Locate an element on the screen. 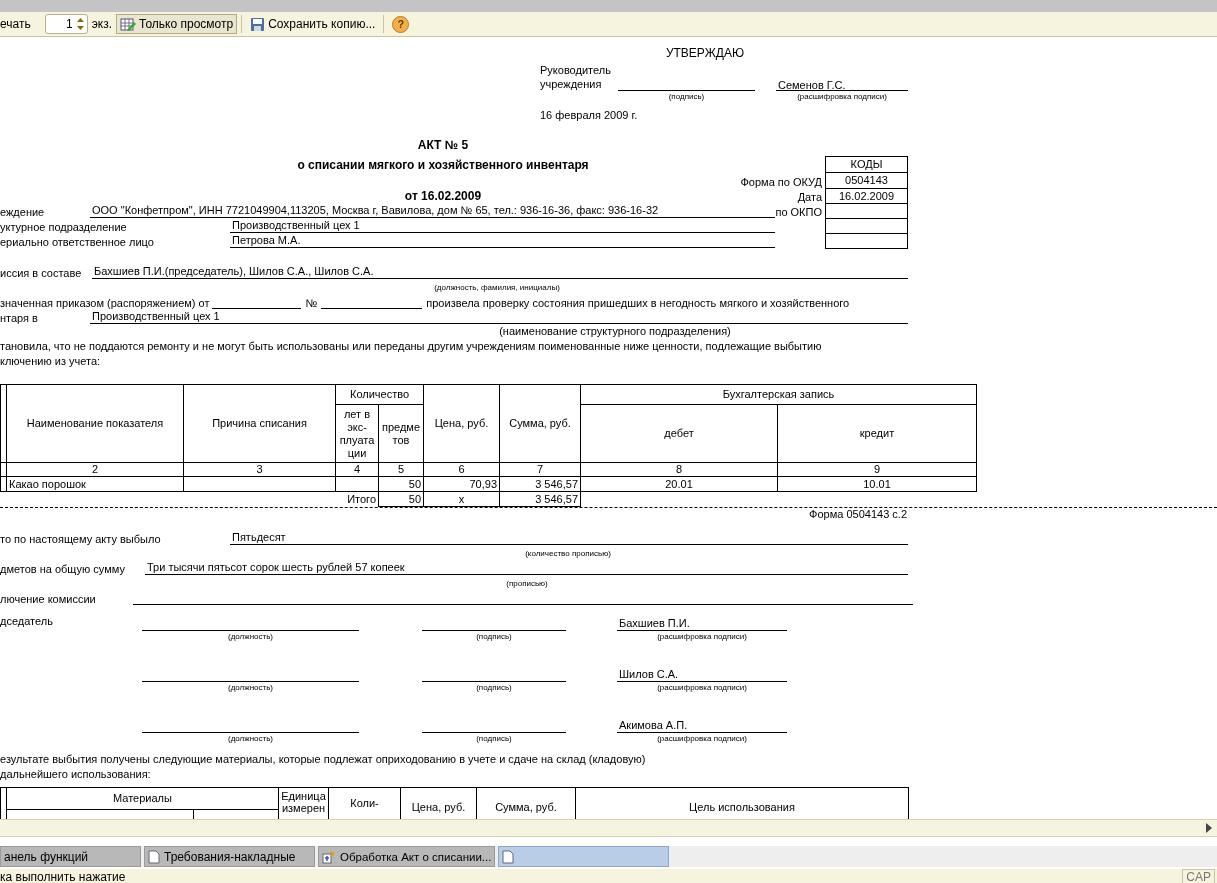  codes-header: КОДЫ is located at coordinates (866, 165).